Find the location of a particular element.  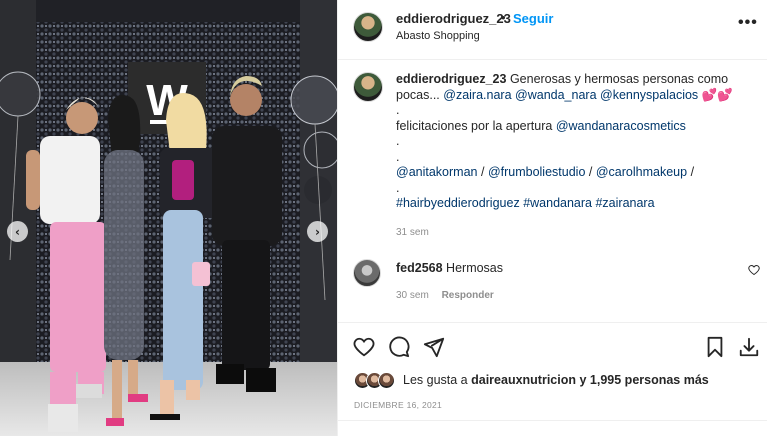

mention-frum: @frumboliestudio is located at coordinates (536, 172).